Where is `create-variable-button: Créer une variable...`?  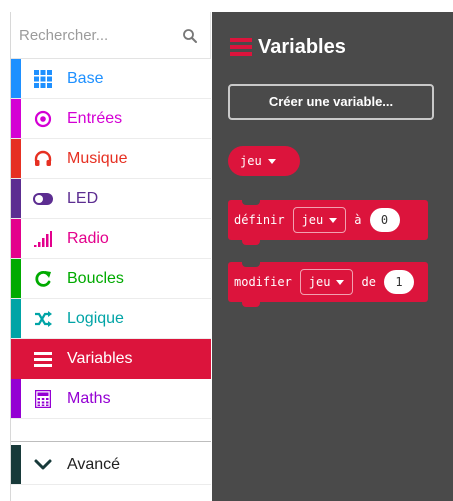 create-variable-button: Créer une variable... is located at coordinates (331, 102).